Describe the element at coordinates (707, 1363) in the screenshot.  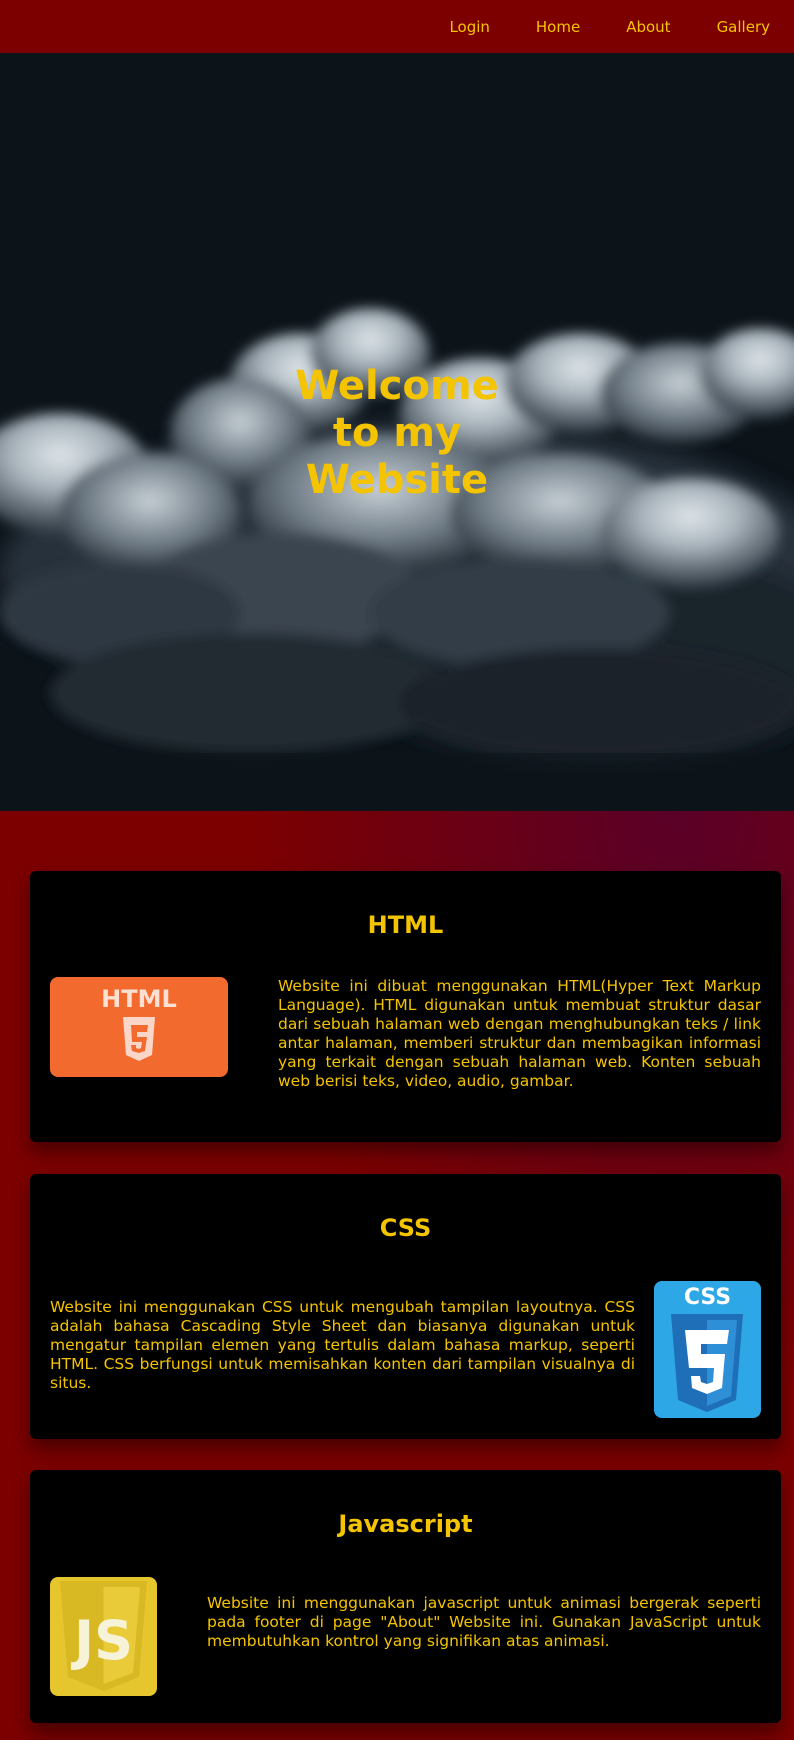
I see `css3-shield-icon` at that location.